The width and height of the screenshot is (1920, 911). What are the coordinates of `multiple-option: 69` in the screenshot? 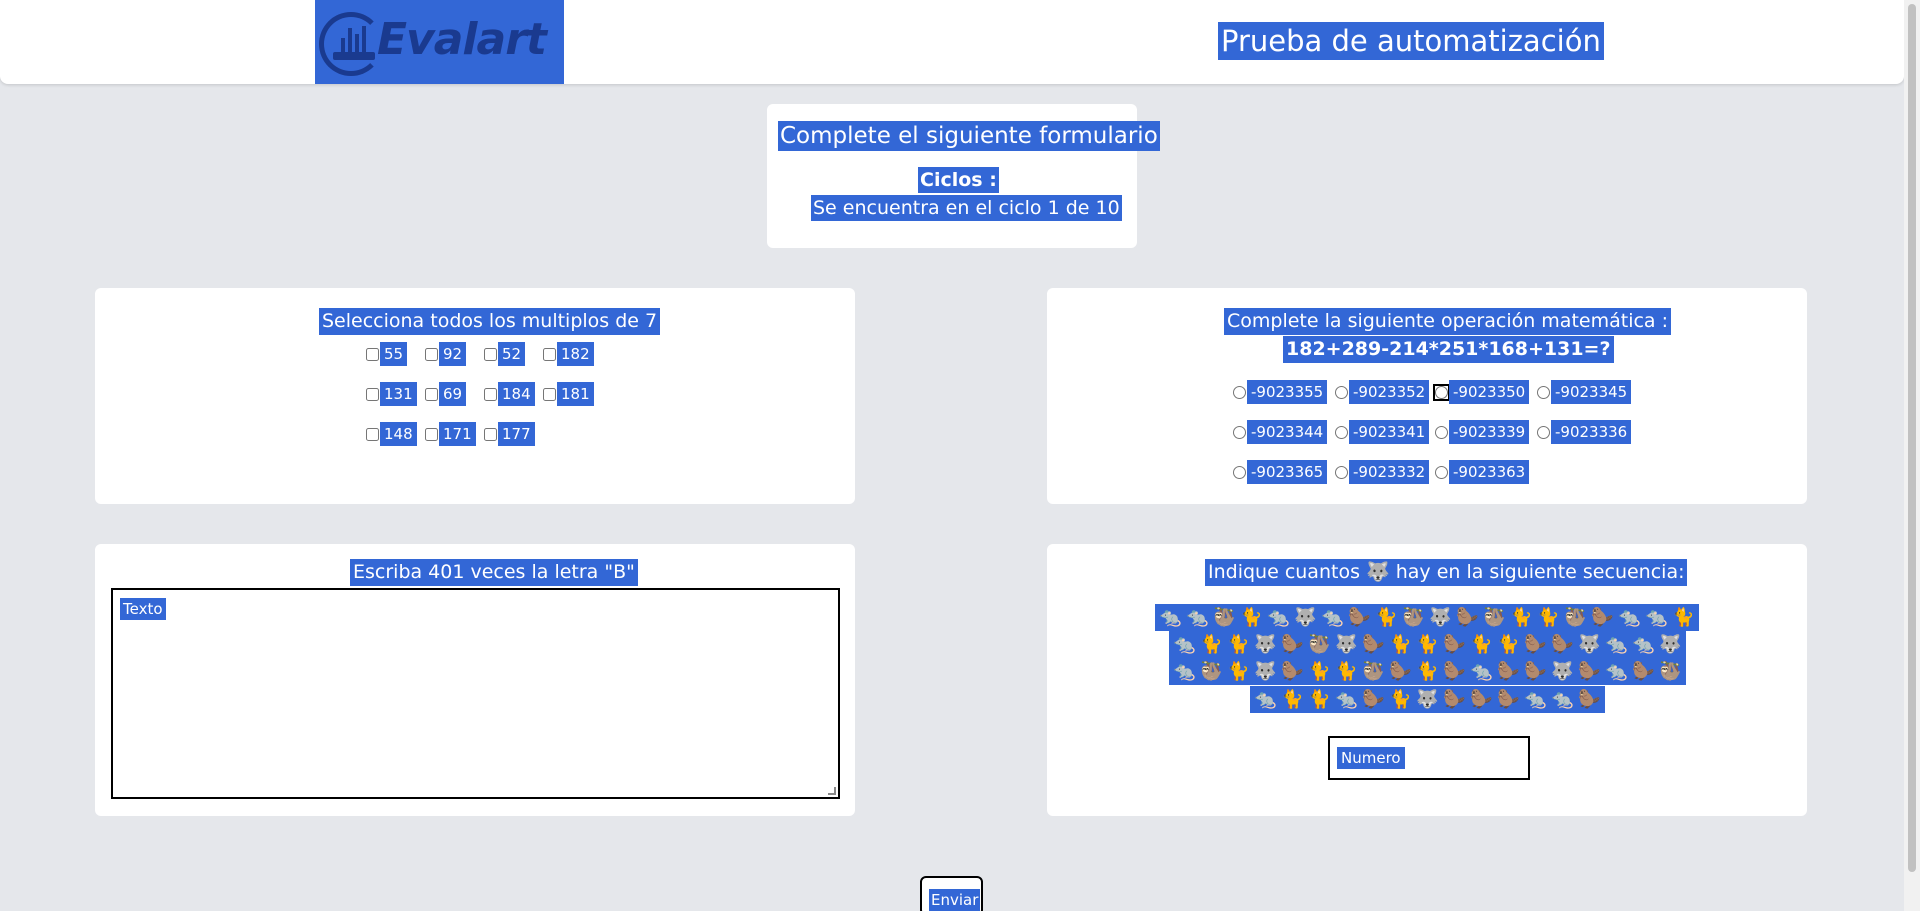 It's located at (446, 394).